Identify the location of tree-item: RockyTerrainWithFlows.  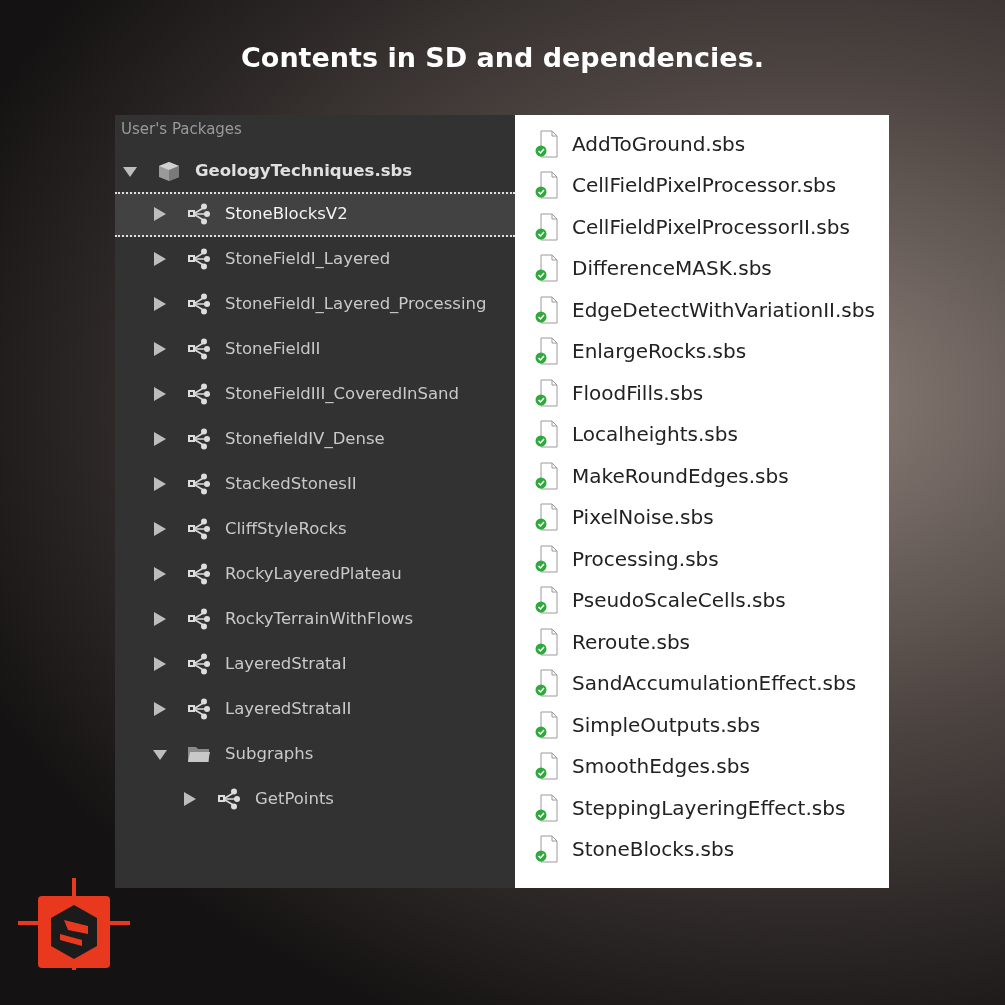
(315, 619).